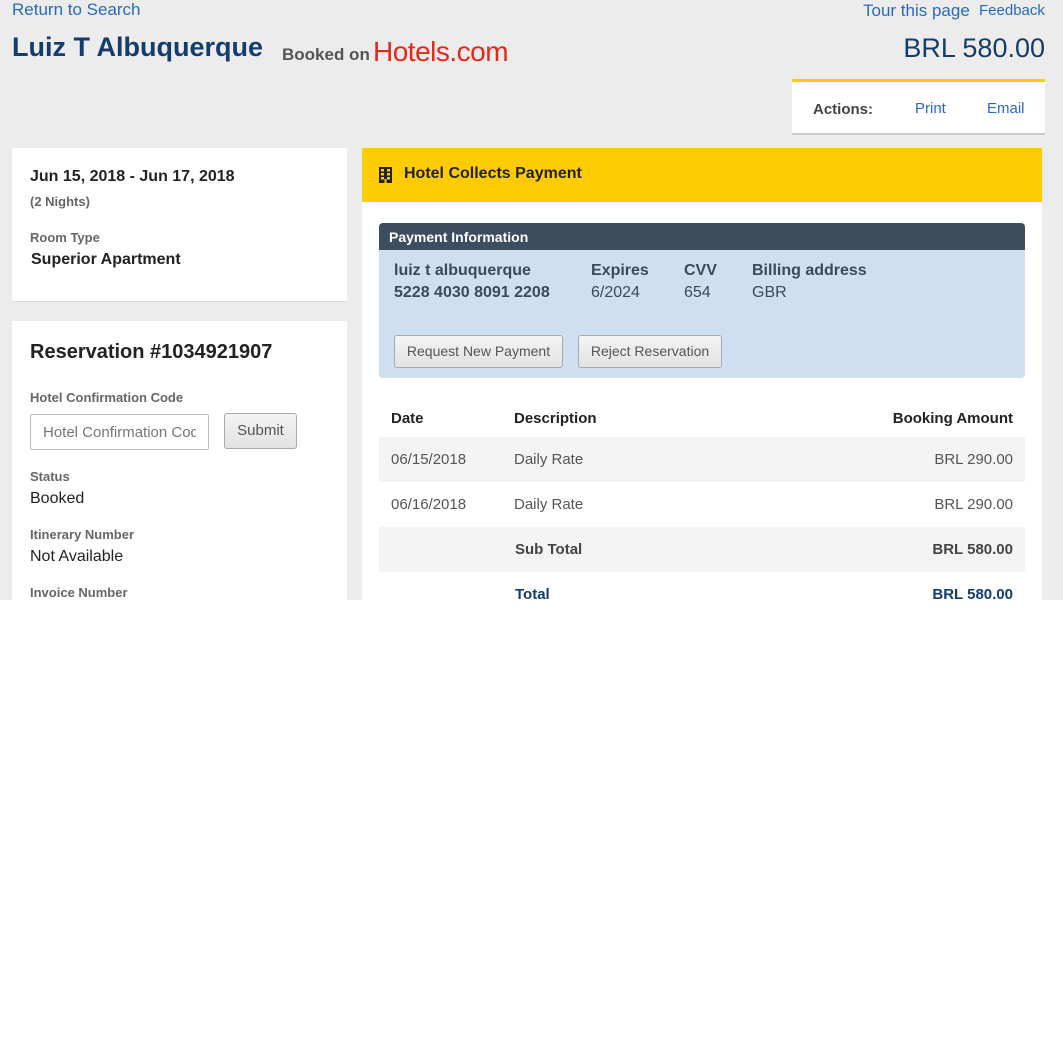 This screenshot has width=1063, height=1063. I want to click on billing-address-value: GBR, so click(769, 292).